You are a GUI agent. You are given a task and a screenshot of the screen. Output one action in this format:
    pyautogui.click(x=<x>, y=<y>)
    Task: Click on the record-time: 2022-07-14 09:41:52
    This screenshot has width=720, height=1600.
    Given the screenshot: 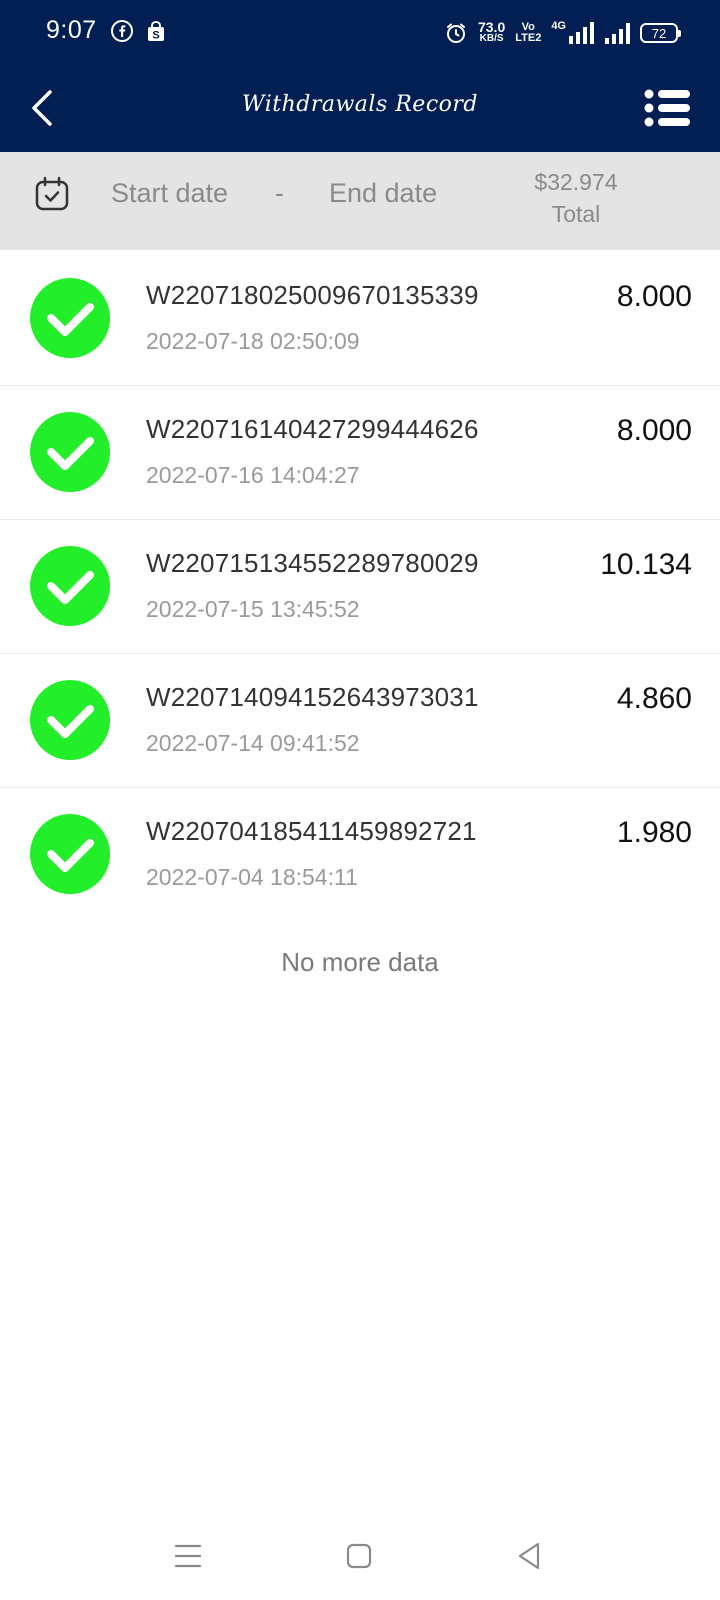 What is the action you would take?
    pyautogui.click(x=253, y=743)
    